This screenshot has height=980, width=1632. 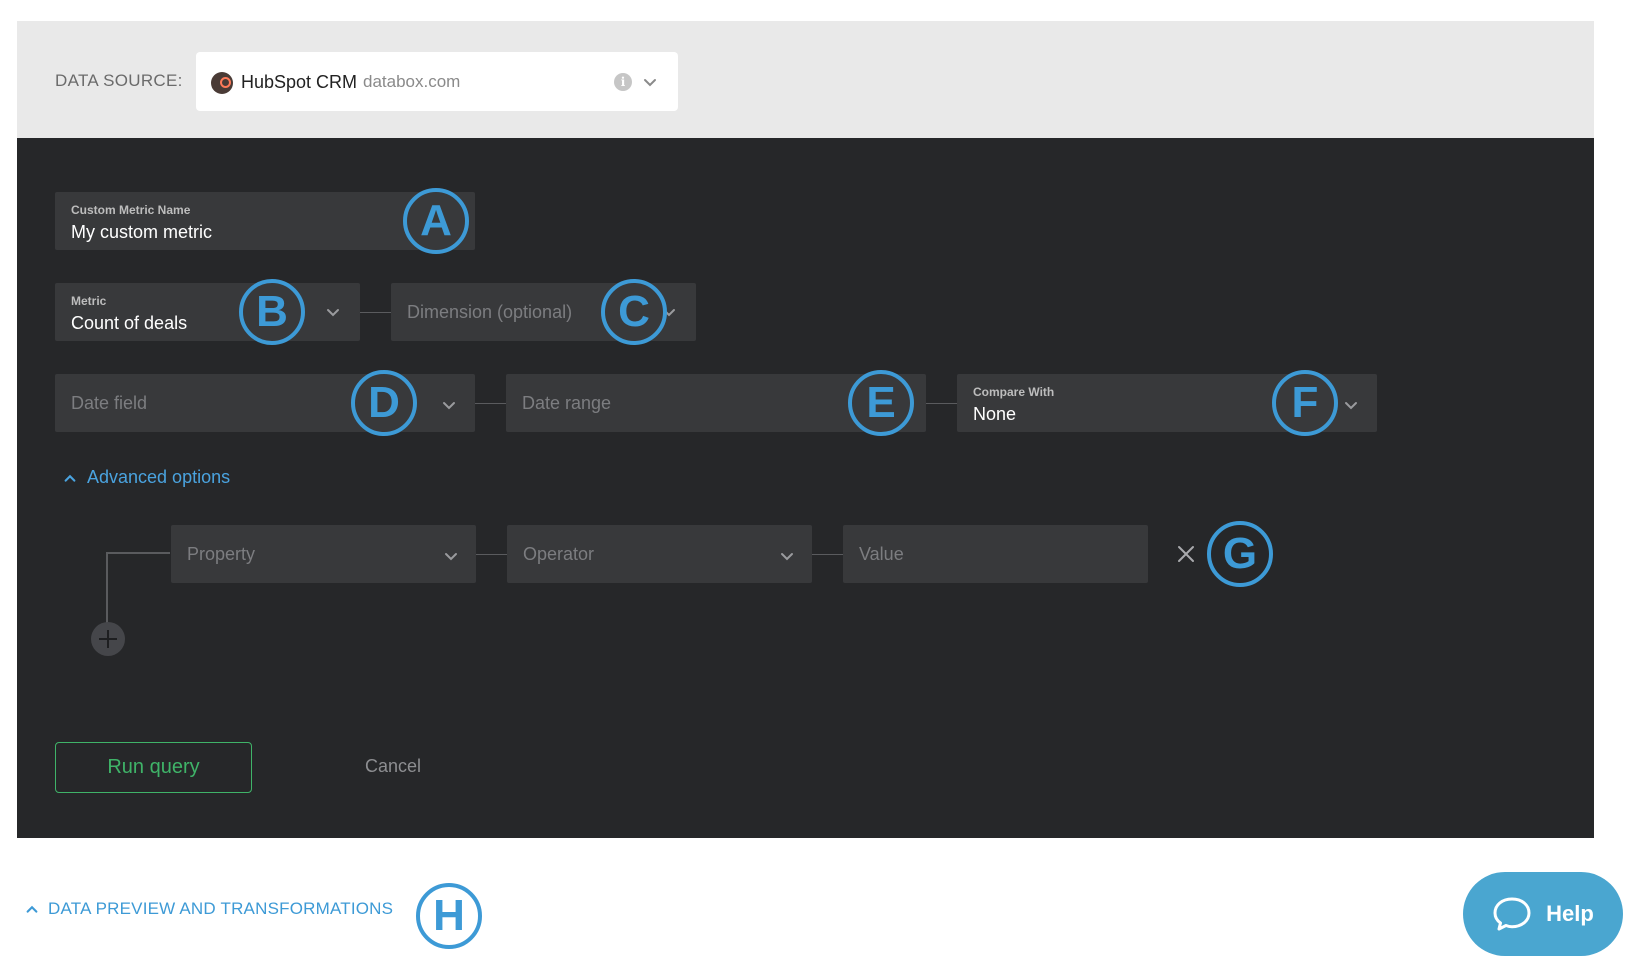 I want to click on data-source-select: HubSpot CRM databox.com i, so click(x=437, y=81).